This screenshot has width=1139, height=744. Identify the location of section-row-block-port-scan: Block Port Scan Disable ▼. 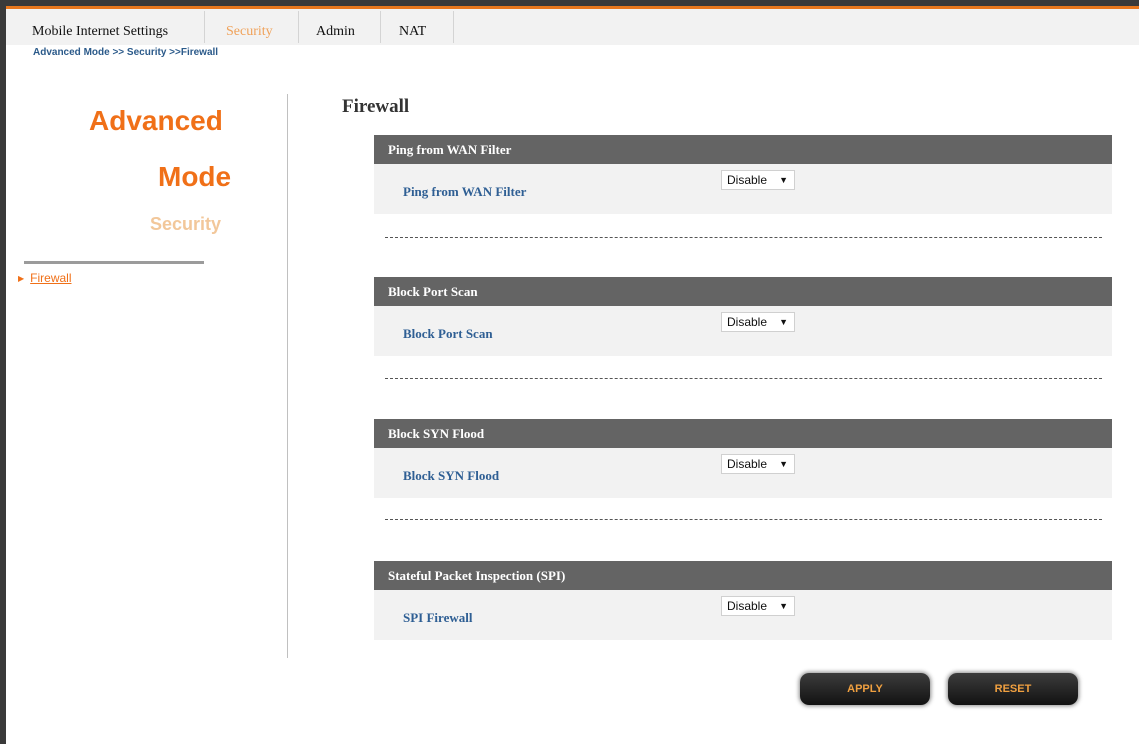
(743, 331).